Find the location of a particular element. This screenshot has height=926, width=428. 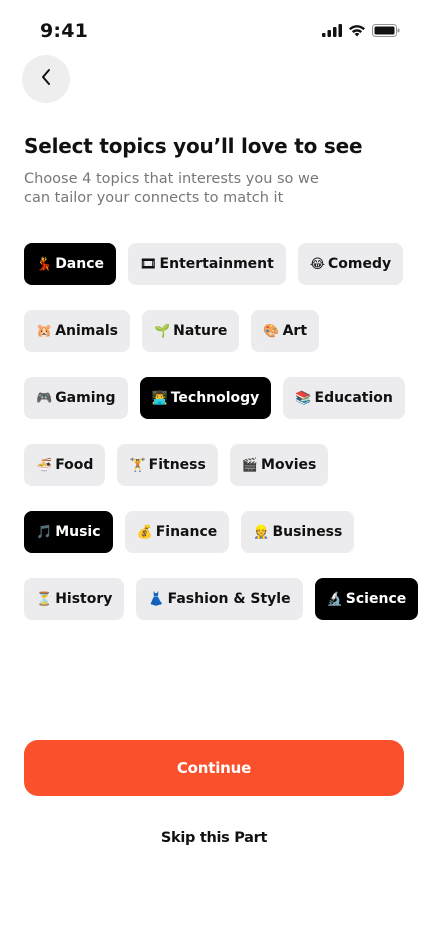

topic-row: ⏳ History 👗 Fashion & Style 🔬 Science is located at coordinates (221, 599).